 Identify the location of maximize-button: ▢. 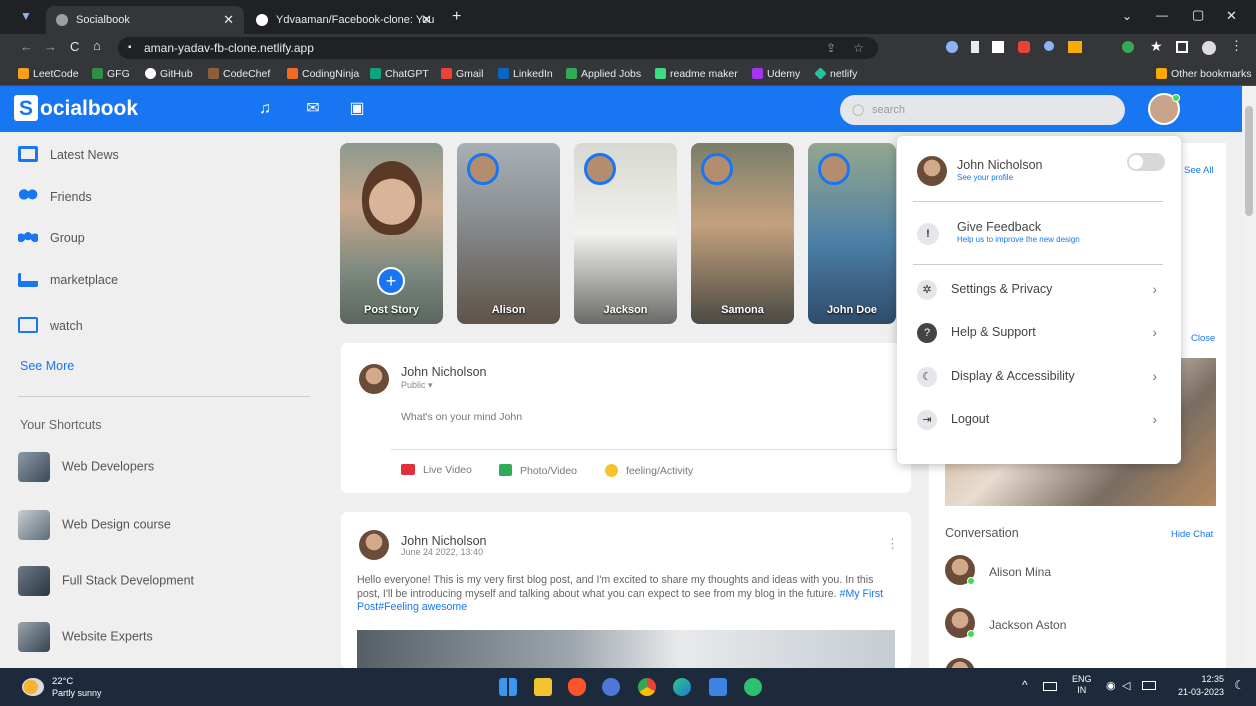
(1198, 15).